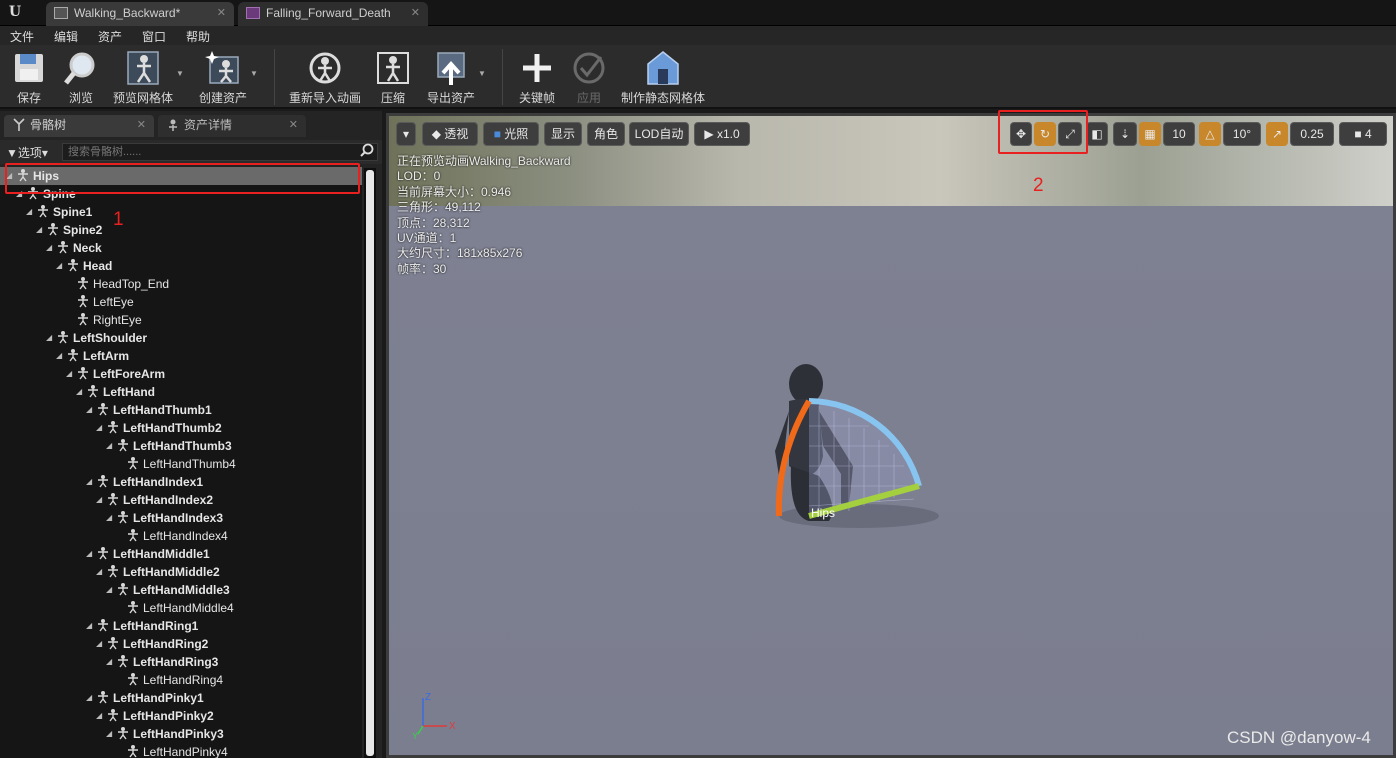  Describe the element at coordinates (181, 500) in the screenshot. I see `bone-row-lefthandindex2: ◢ LeftHandIndex2` at that location.